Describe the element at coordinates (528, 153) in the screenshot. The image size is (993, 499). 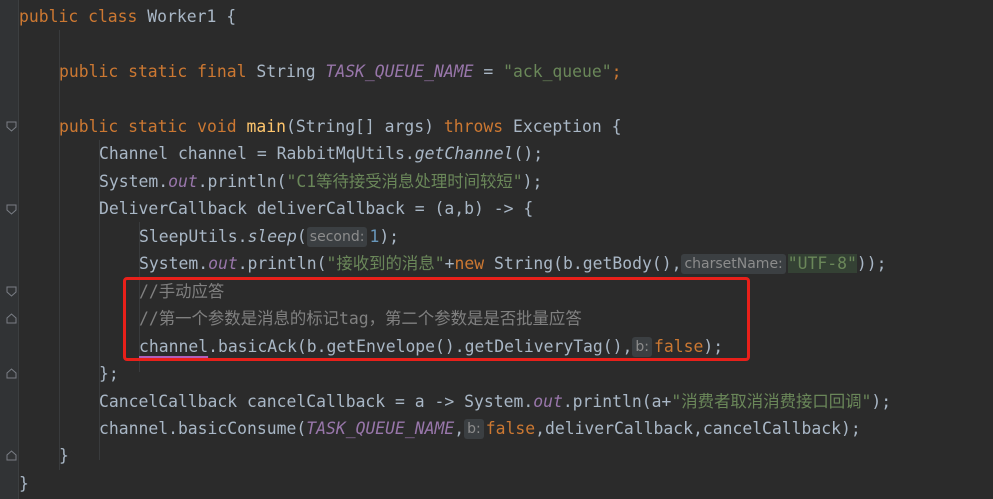
I see `code-text: ();` at that location.